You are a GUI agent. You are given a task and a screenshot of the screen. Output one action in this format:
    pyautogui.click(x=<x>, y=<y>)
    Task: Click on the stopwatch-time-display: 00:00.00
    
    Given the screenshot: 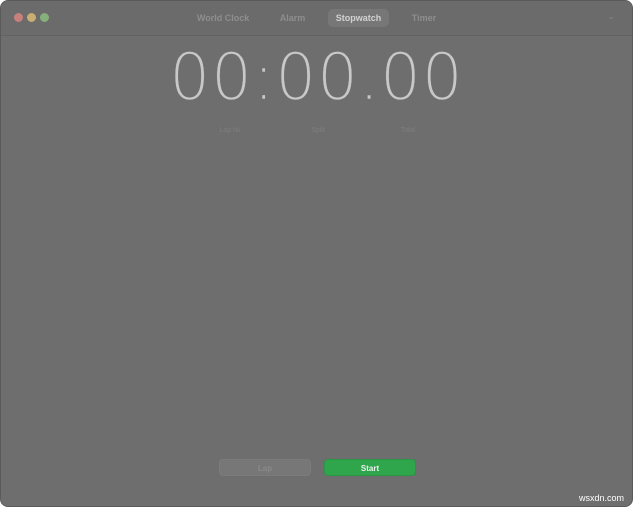 What is the action you would take?
    pyautogui.click(x=316, y=78)
    